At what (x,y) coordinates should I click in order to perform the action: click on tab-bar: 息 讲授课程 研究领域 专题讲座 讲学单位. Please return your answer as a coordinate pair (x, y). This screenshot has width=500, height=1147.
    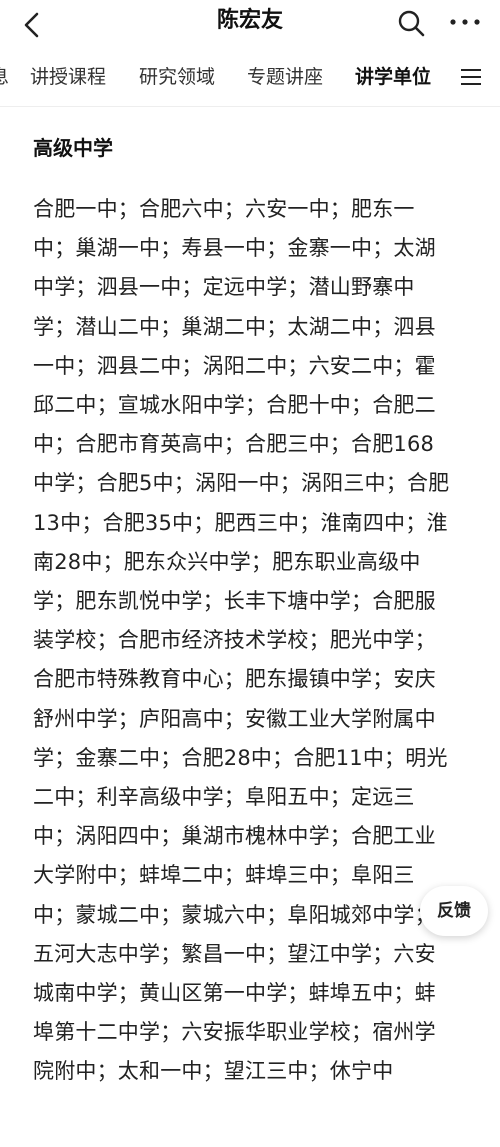
    Looking at the image, I should click on (250, 78).